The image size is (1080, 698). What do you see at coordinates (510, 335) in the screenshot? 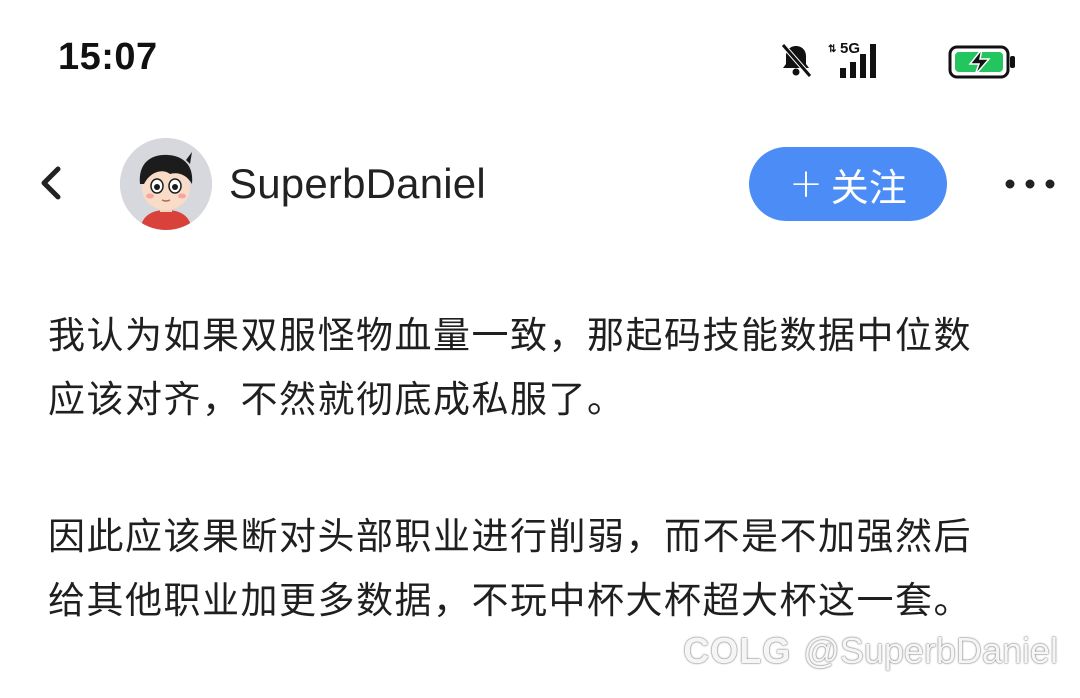
I see `paragraph-line: 我认为如果双服怪物血量一致，那起码技能数据中位数` at bounding box center [510, 335].